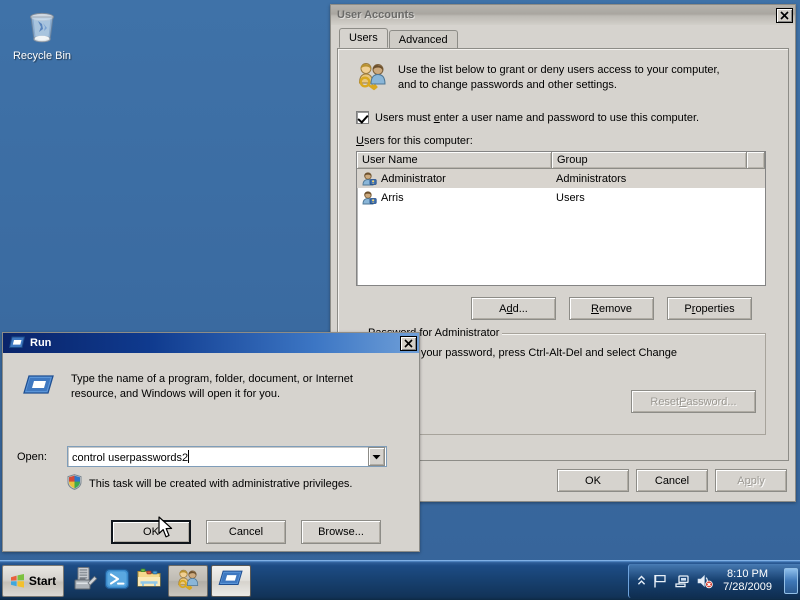  I want to click on run-open-row: Open: control userpasswords2, so click(202, 456).